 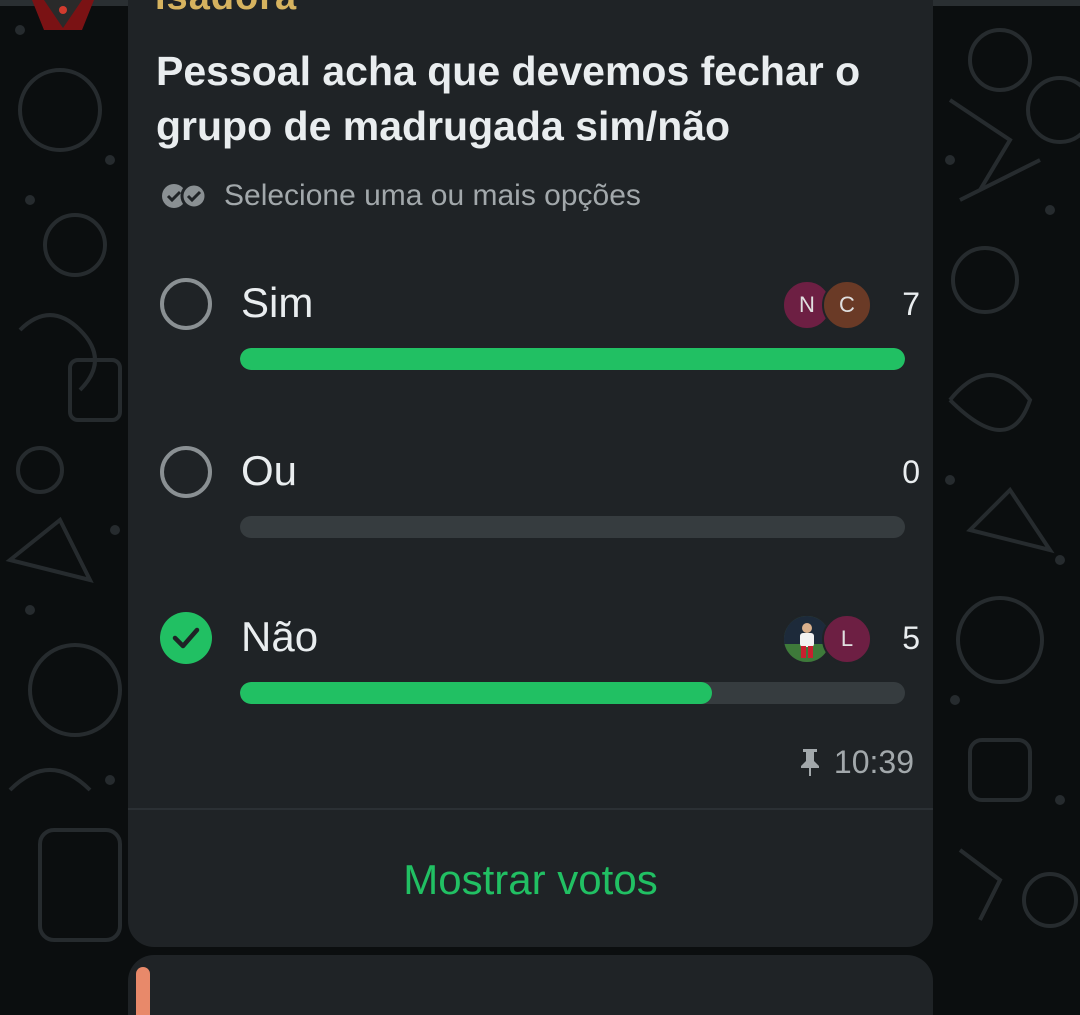 I want to click on checkmark-icon, so click(x=186, y=638).